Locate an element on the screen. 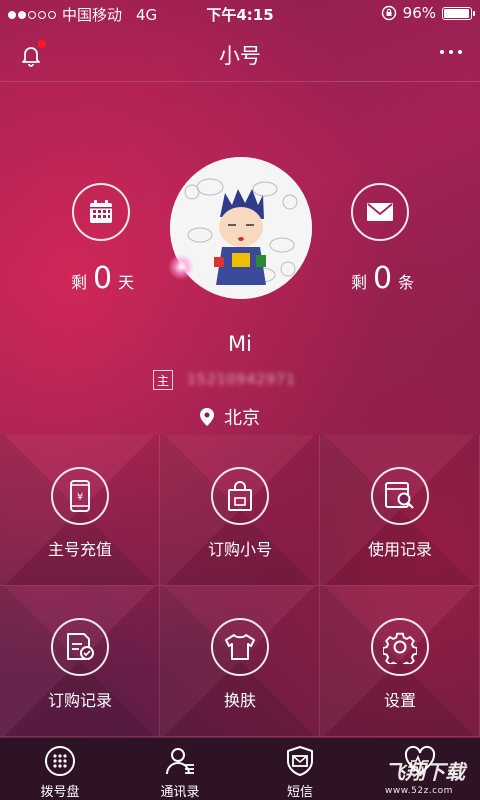  skin-icon-circle is located at coordinates (240, 647).